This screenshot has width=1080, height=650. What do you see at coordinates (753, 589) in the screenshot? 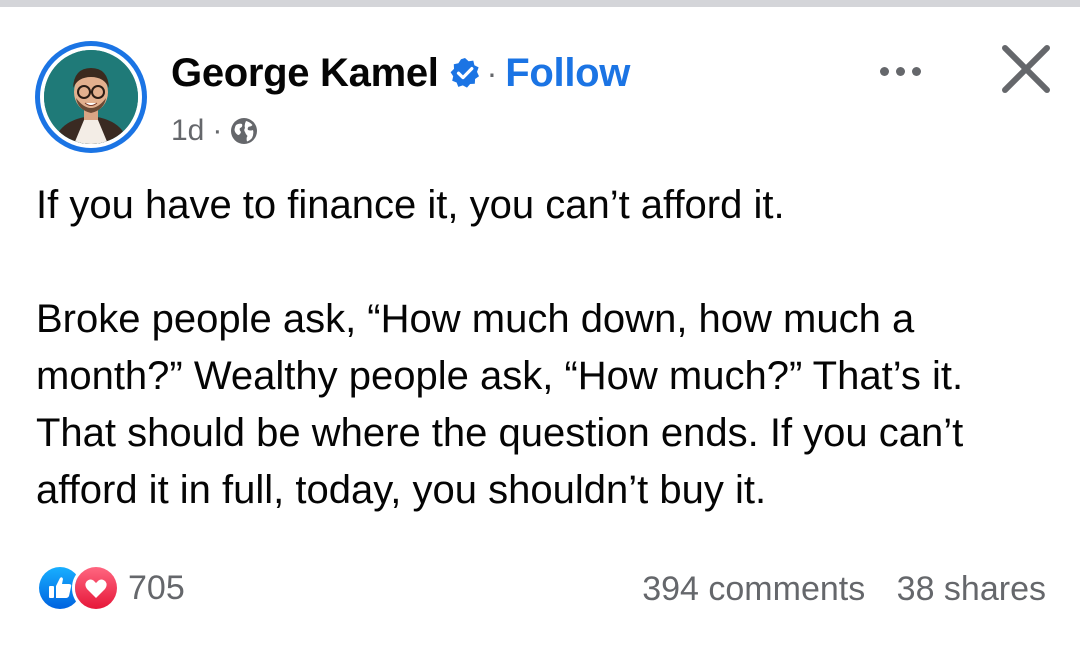
I see `comments-count: 394 comments` at bounding box center [753, 589].